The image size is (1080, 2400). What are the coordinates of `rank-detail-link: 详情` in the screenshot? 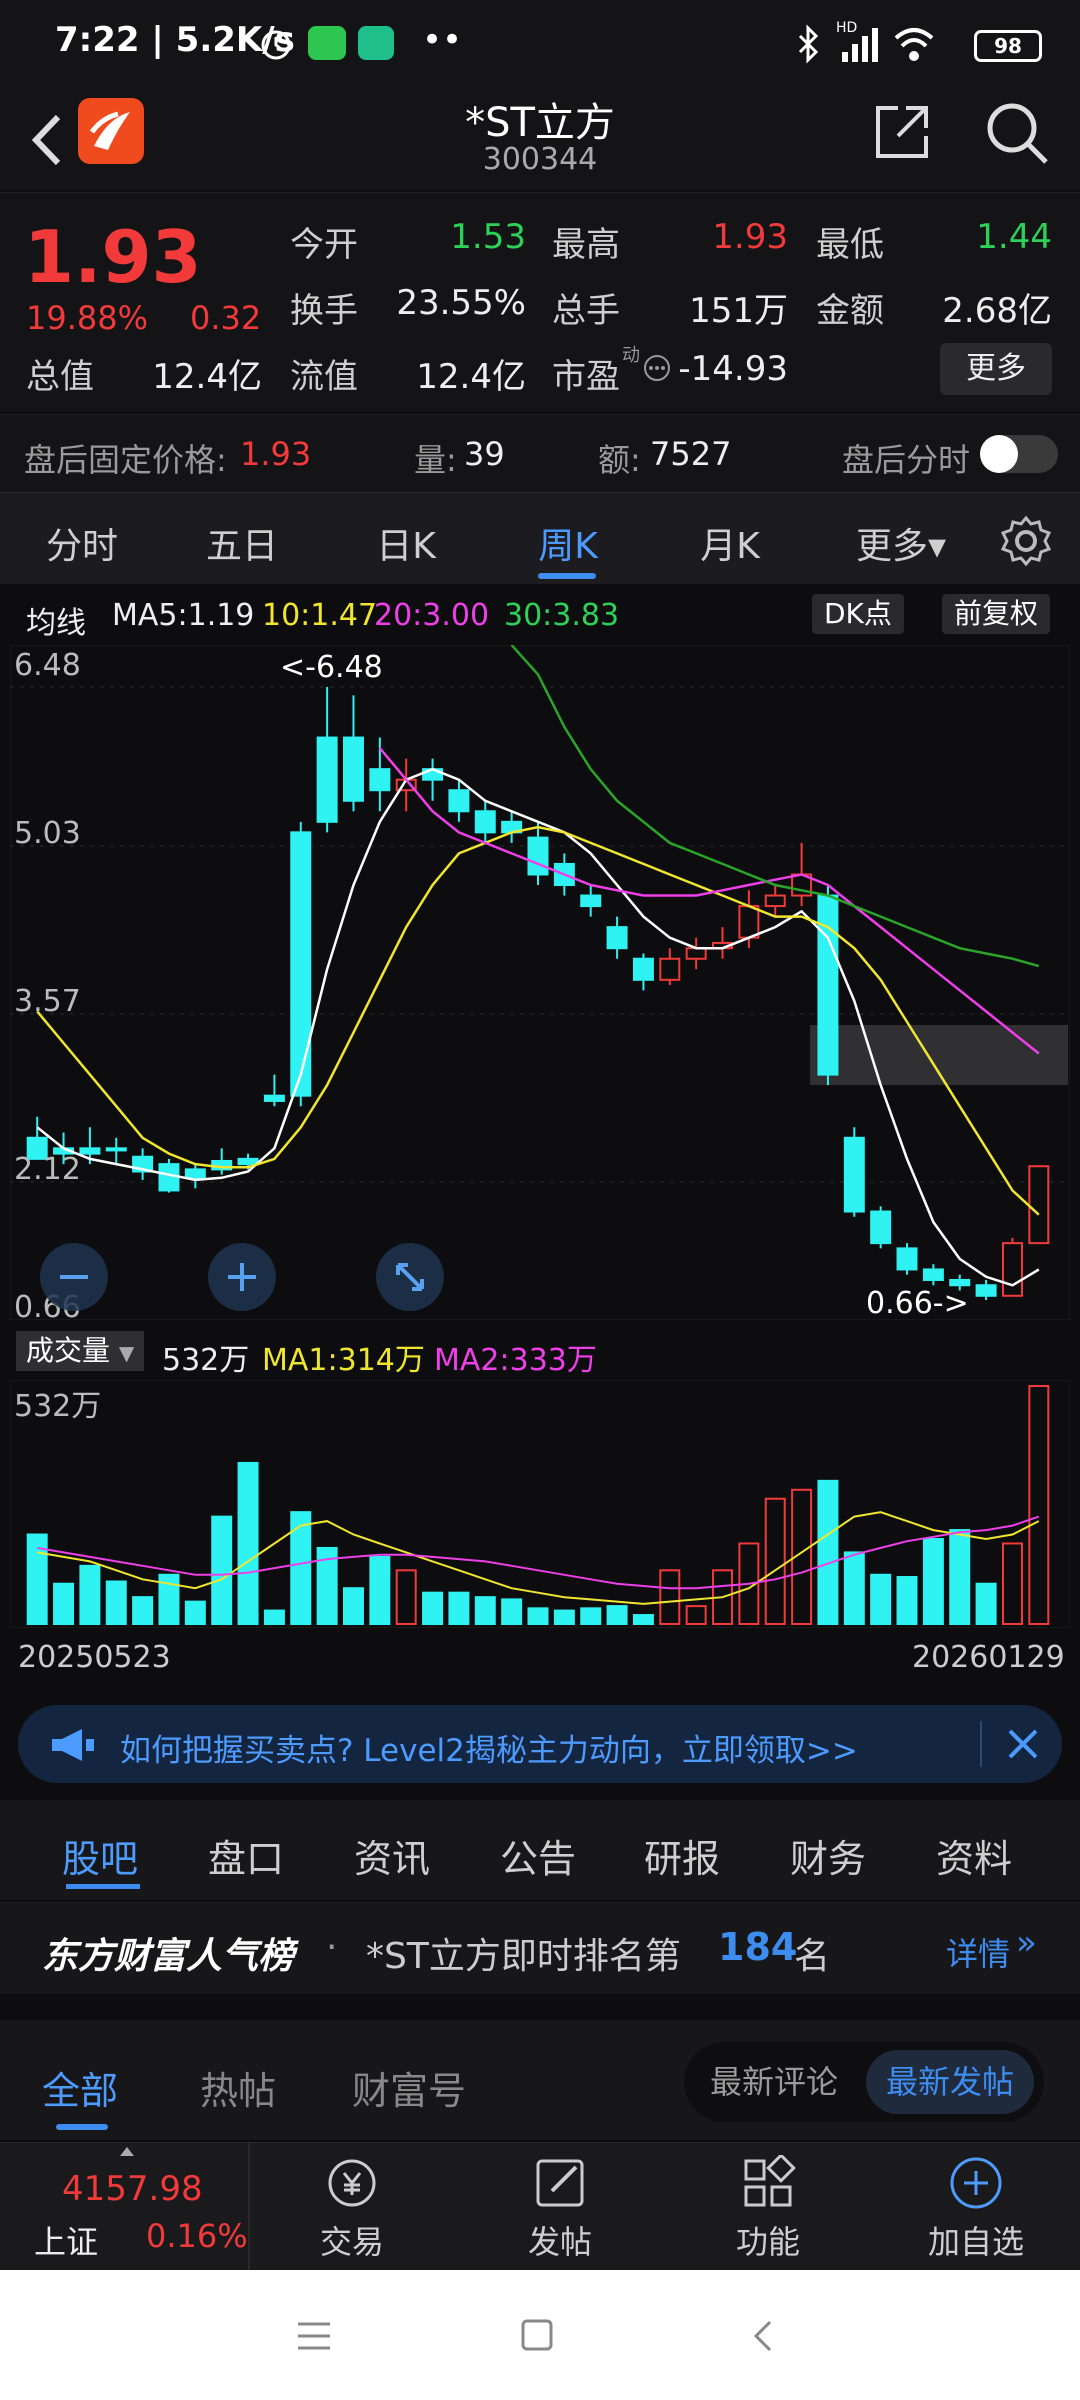 It's located at (978, 1952).